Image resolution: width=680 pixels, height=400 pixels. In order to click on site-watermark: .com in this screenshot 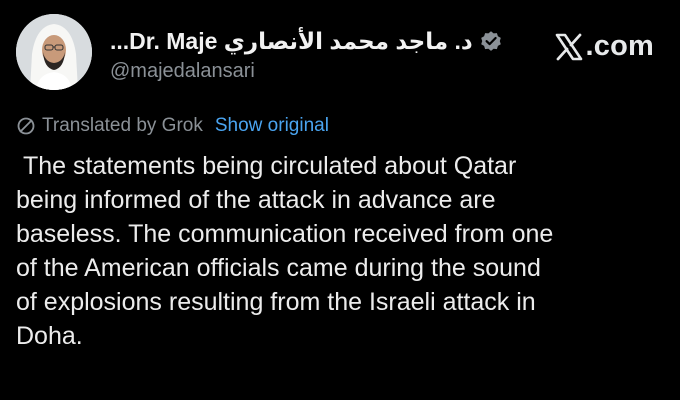, I will do `click(604, 46)`.